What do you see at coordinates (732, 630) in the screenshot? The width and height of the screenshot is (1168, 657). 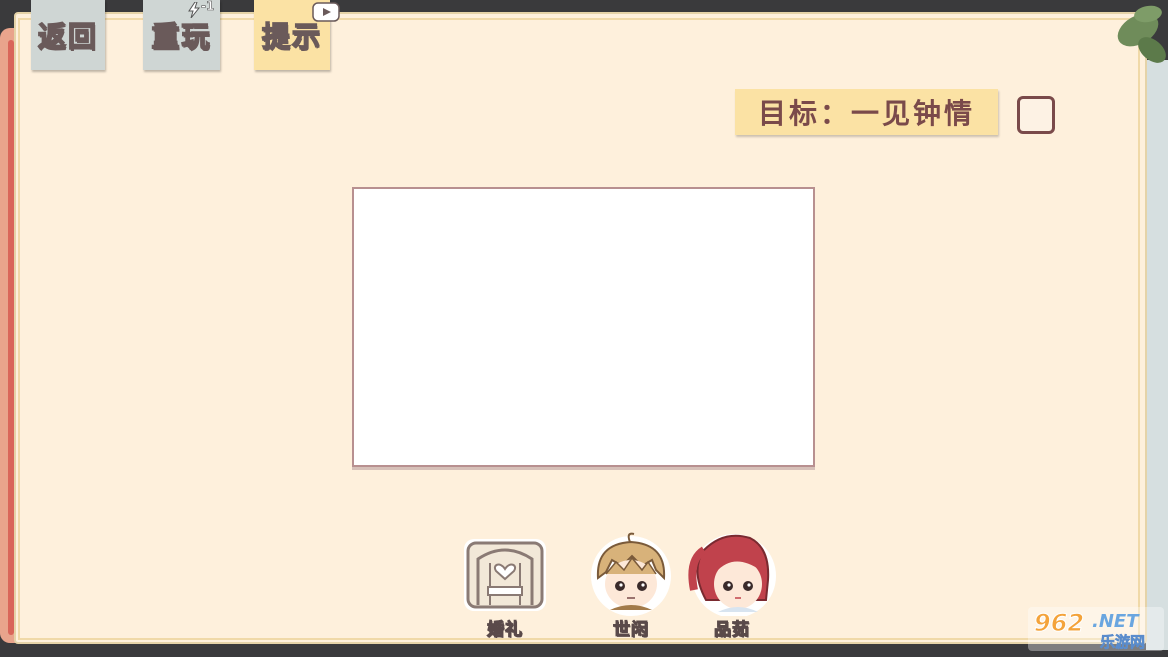 I see `girl-character-label: 品茹` at bounding box center [732, 630].